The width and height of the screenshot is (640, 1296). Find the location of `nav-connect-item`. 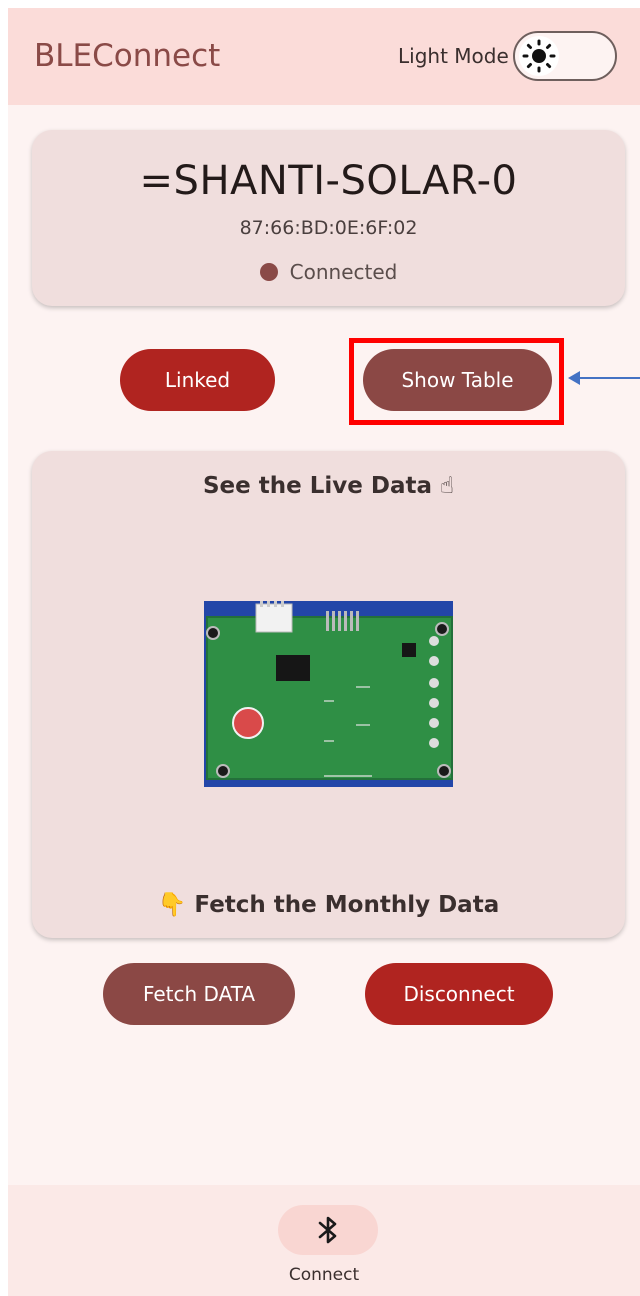

nav-connect-item is located at coordinates (328, 1230).